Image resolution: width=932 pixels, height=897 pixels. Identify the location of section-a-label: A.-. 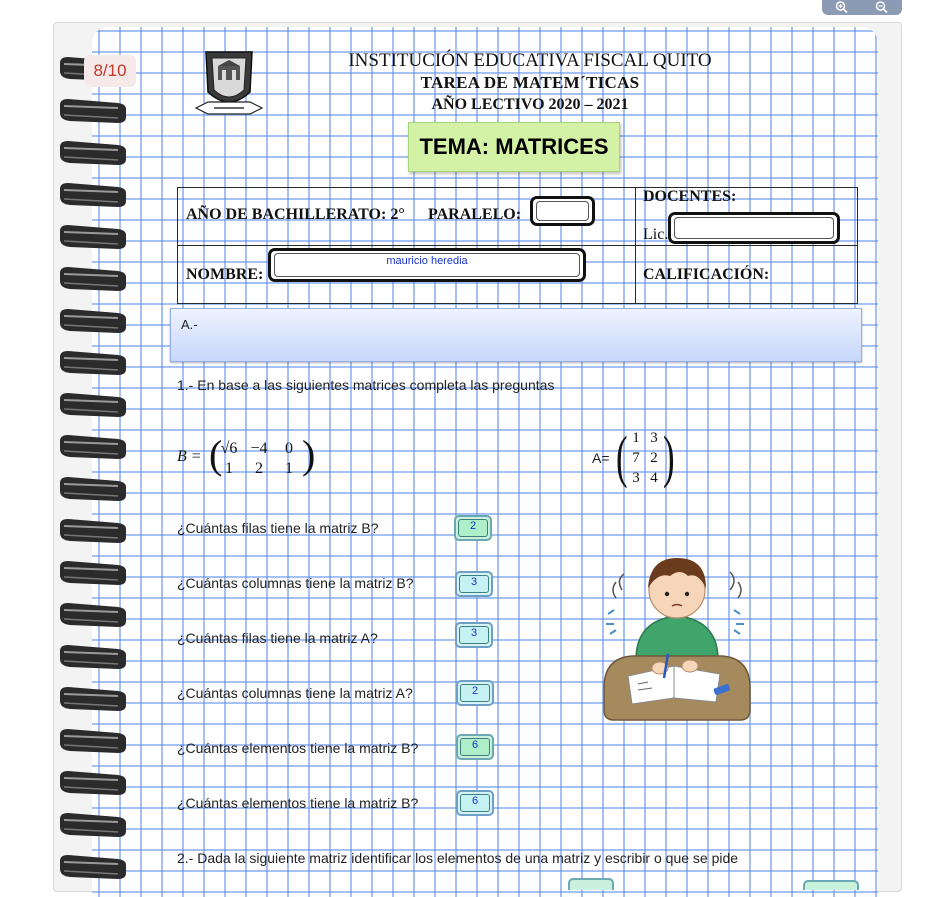
(189, 324).